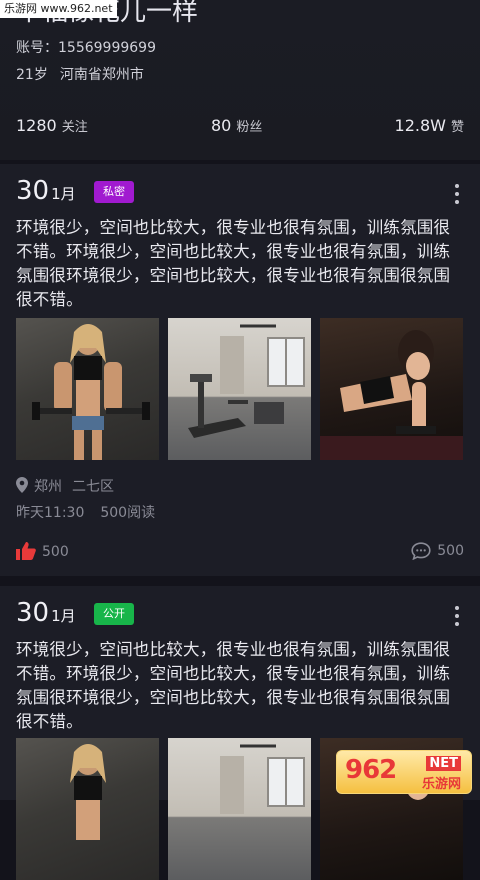 The width and height of the screenshot is (480, 880). I want to click on watermark-bottom-right: 962 NET 乐游网, so click(404, 772).